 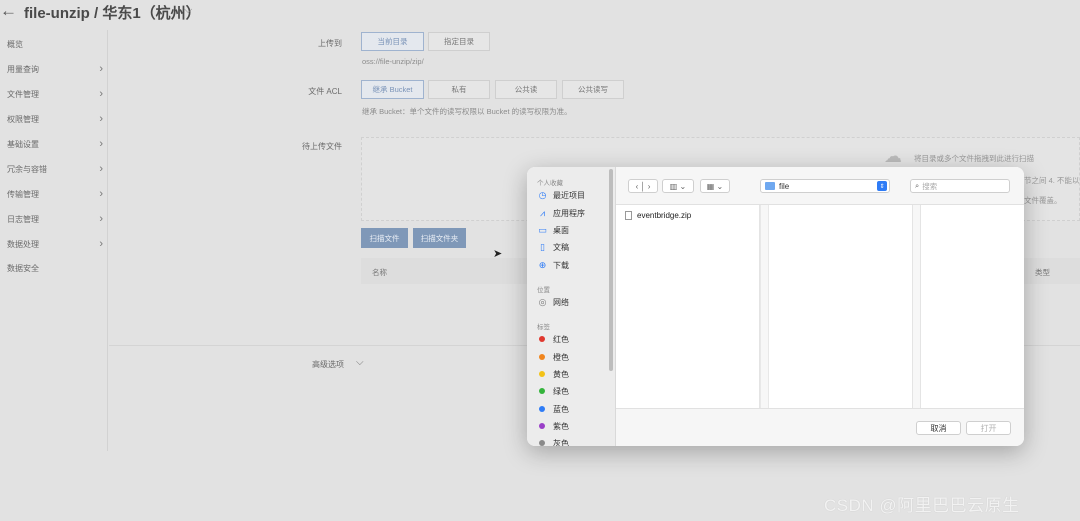 What do you see at coordinates (553, 426) in the screenshot?
I see `tag-purple: 紫色` at bounding box center [553, 426].